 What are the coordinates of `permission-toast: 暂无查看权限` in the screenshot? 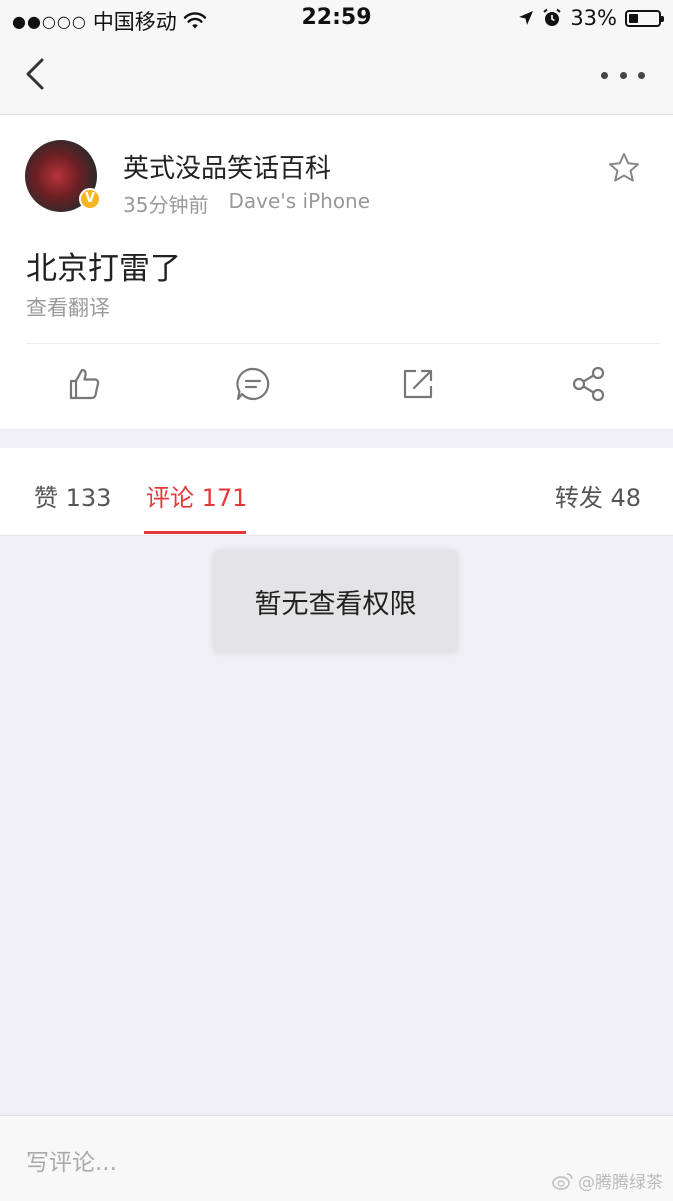 It's located at (335, 601).